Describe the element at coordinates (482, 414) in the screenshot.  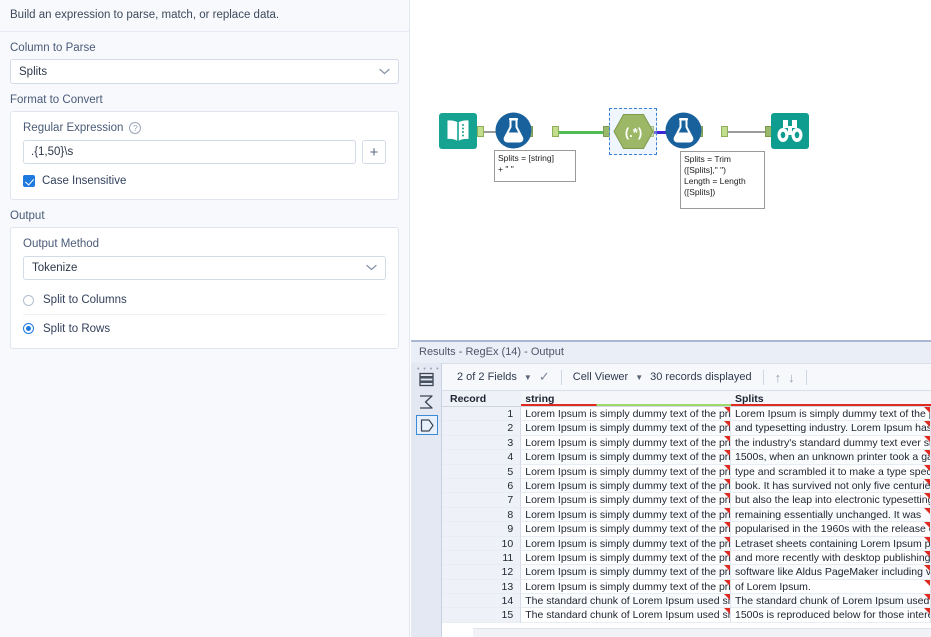
I see `cell-record: 1` at that location.